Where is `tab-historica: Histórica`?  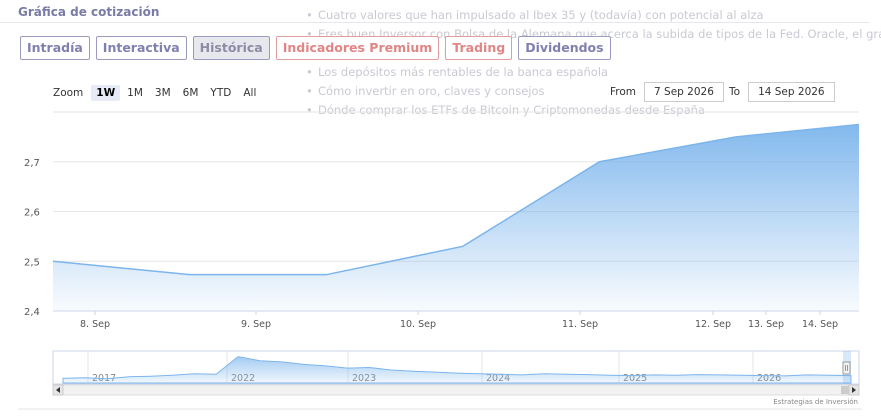 tab-historica: Histórica is located at coordinates (231, 48).